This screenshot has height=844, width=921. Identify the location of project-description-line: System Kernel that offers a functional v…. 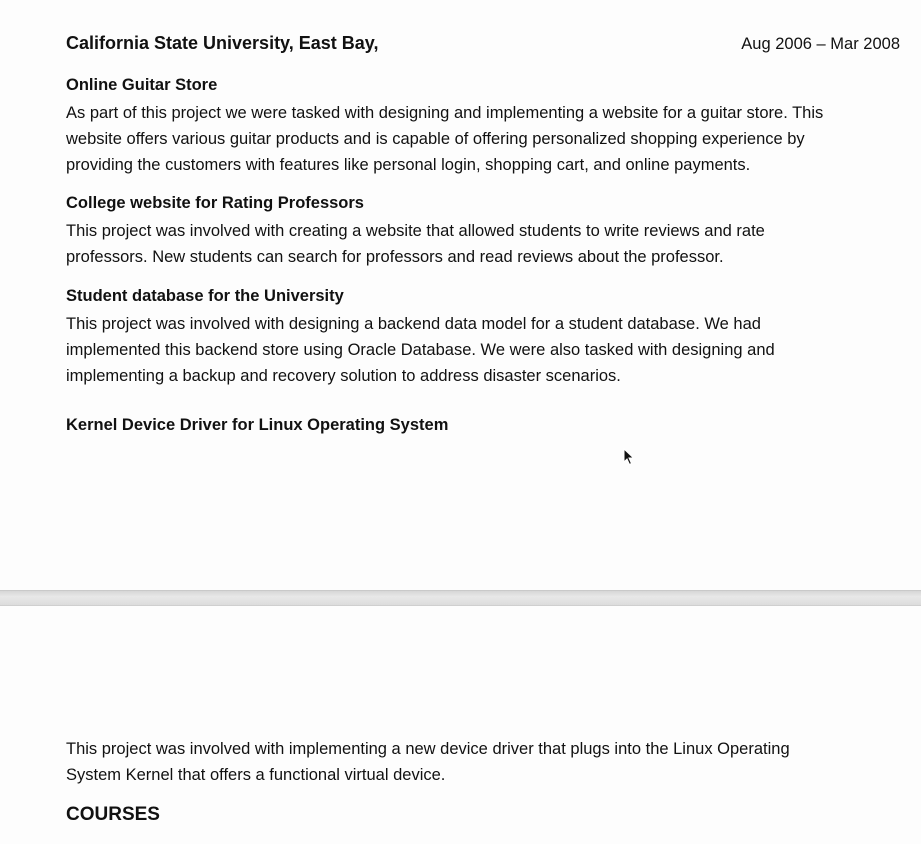
(256, 775).